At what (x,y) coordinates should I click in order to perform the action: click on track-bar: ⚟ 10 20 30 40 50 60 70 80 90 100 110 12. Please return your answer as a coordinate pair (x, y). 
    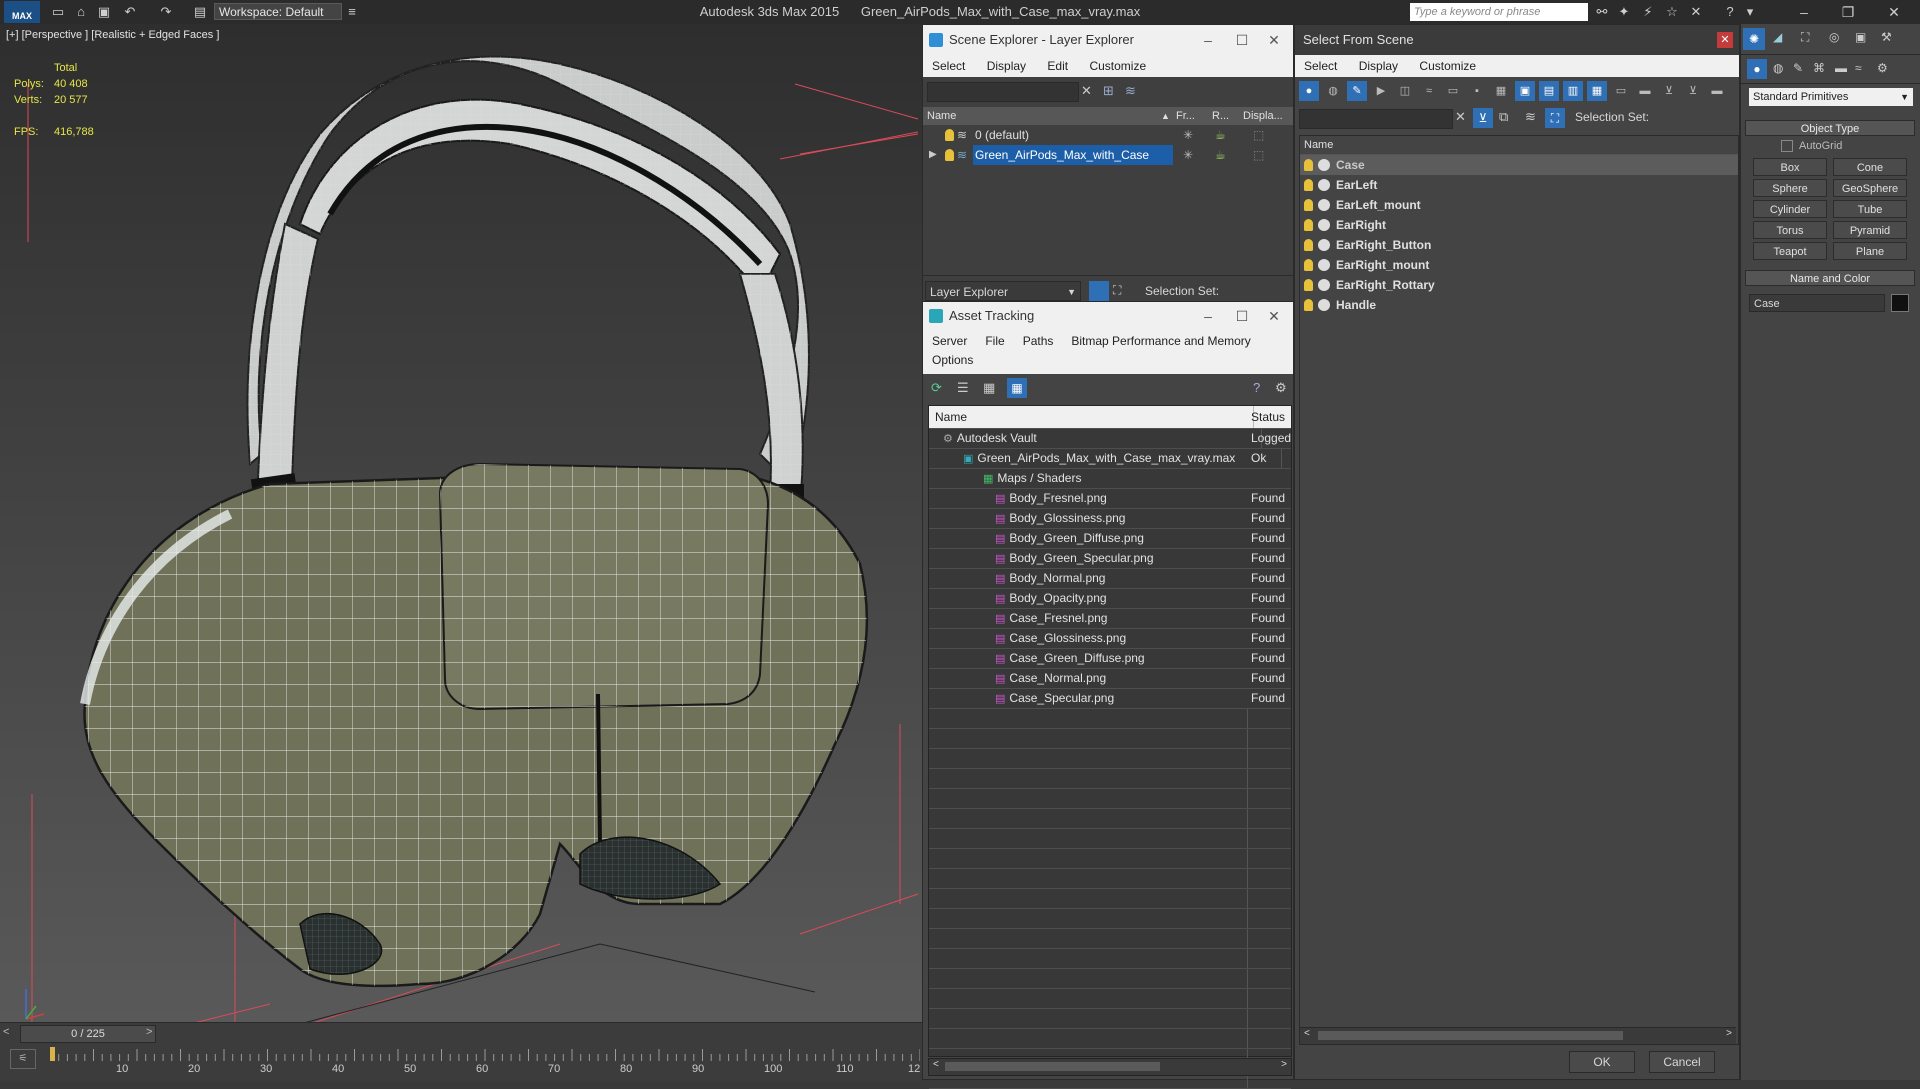
    Looking at the image, I should click on (461, 1063).